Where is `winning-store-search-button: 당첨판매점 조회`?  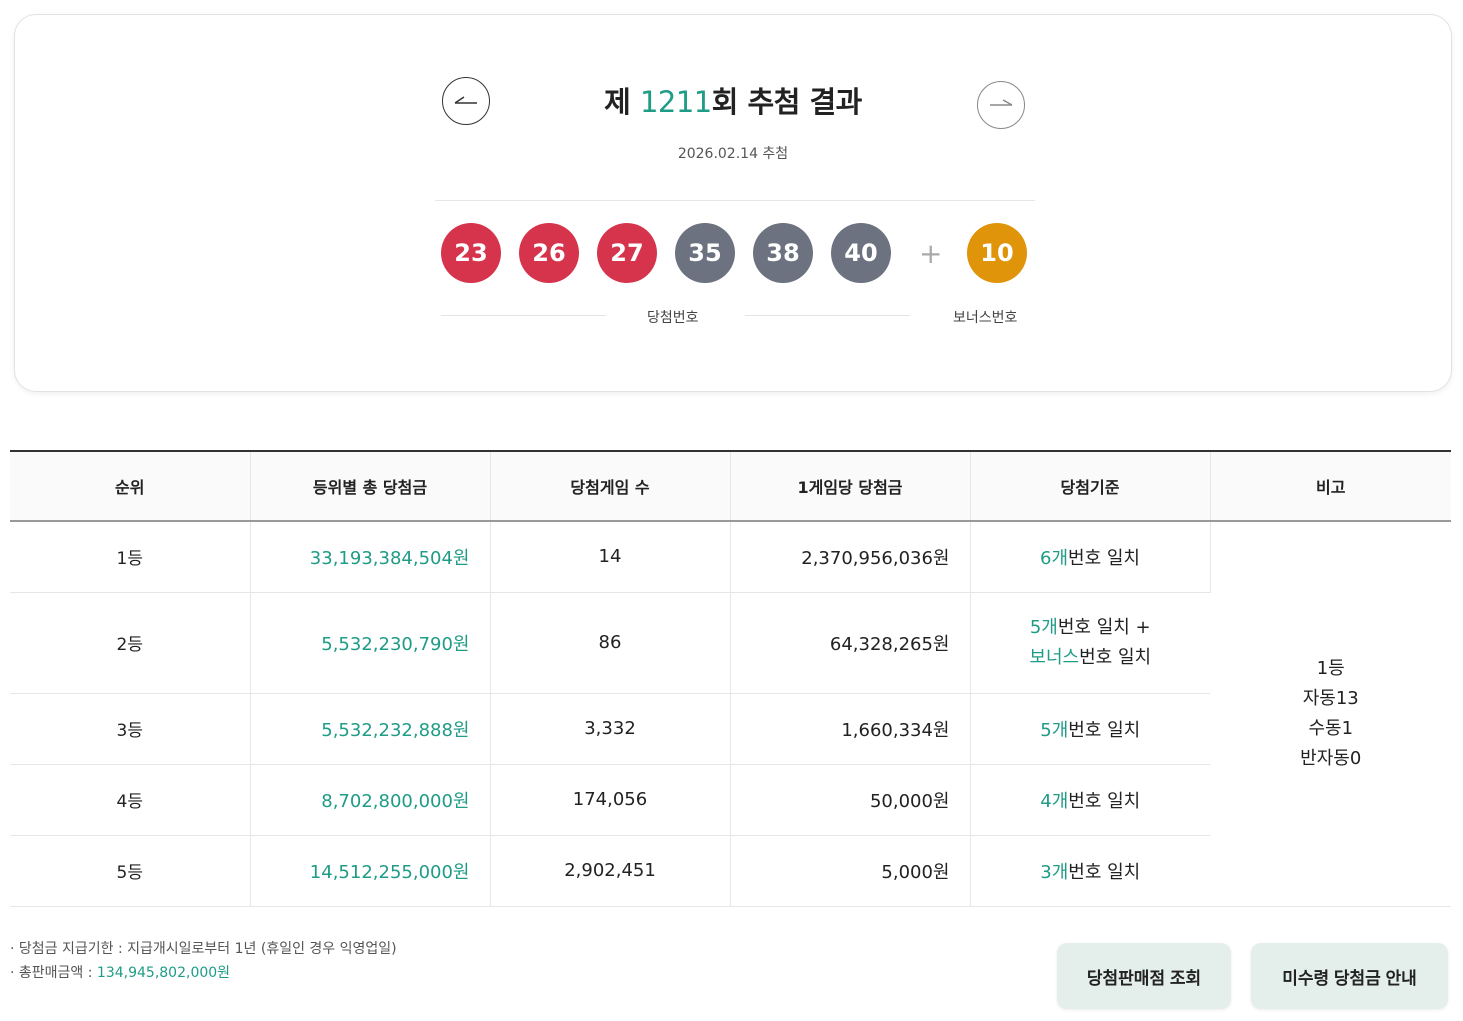 winning-store-search-button: 당첨판매점 조회 is located at coordinates (1144, 976).